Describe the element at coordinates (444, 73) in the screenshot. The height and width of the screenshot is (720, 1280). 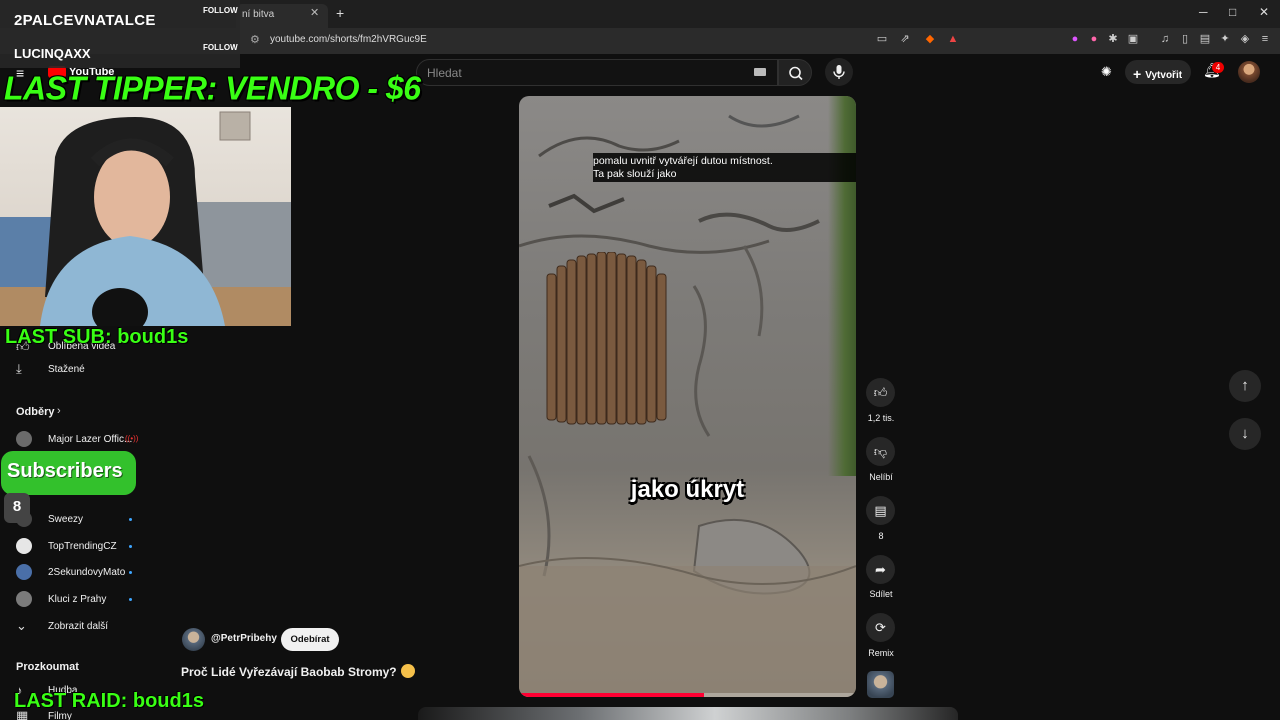
I see `search-placeholder: Hledat` at that location.